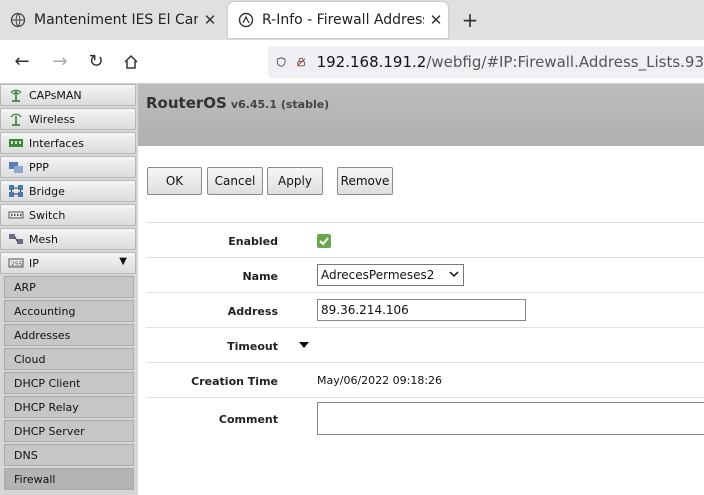 Image resolution: width=704 pixels, height=495 pixels. I want to click on checkmark-icon, so click(324, 241).